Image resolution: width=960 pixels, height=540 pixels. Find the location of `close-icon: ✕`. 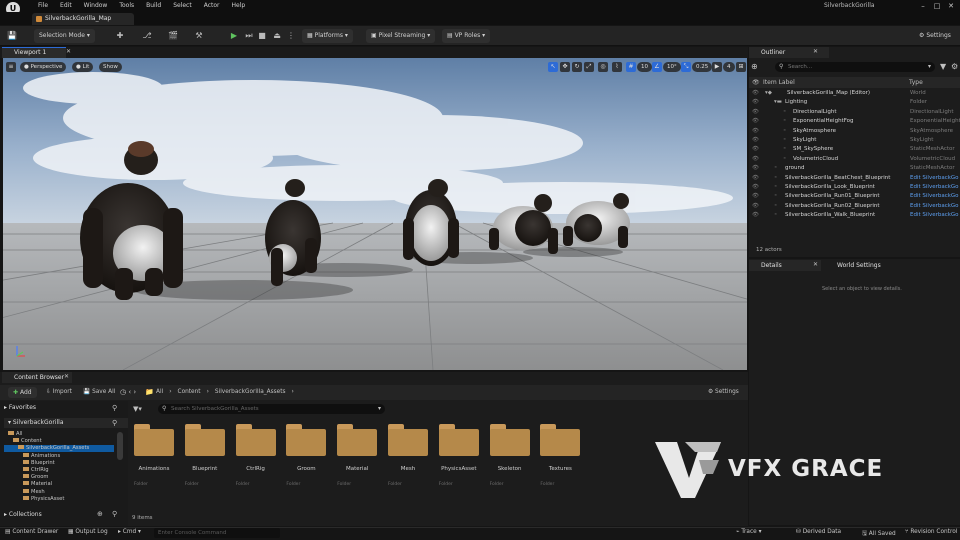

close-icon: ✕ is located at coordinates (951, 6).